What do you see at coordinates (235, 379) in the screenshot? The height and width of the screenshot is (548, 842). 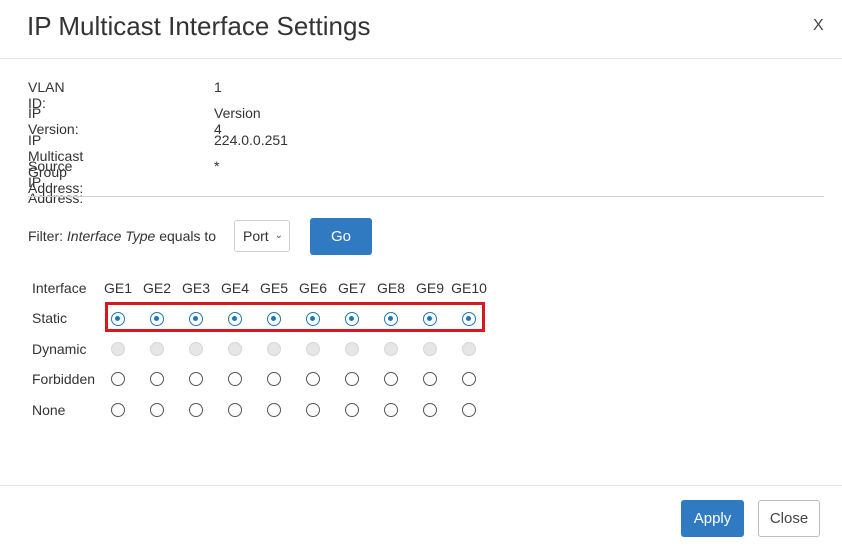 I see `radio-forbidden-ge4` at bounding box center [235, 379].